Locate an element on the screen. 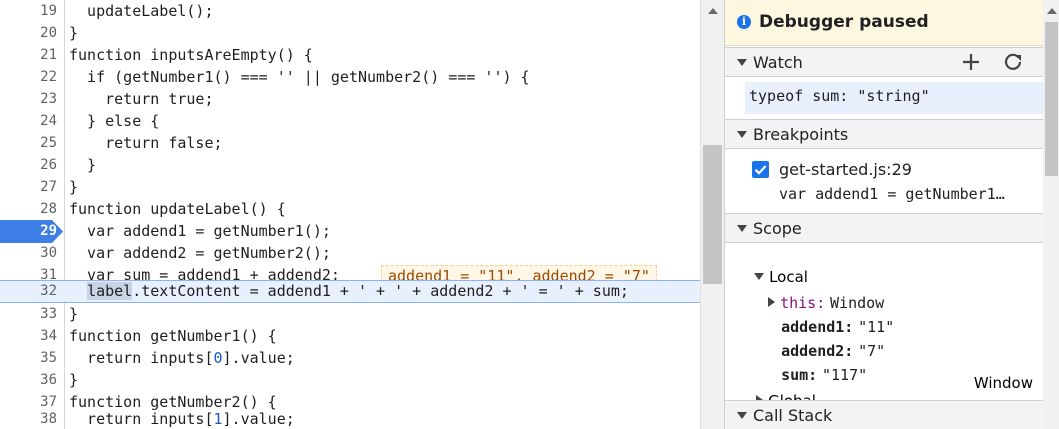 The image size is (1059, 429). code-number: 0 is located at coordinates (218, 358).